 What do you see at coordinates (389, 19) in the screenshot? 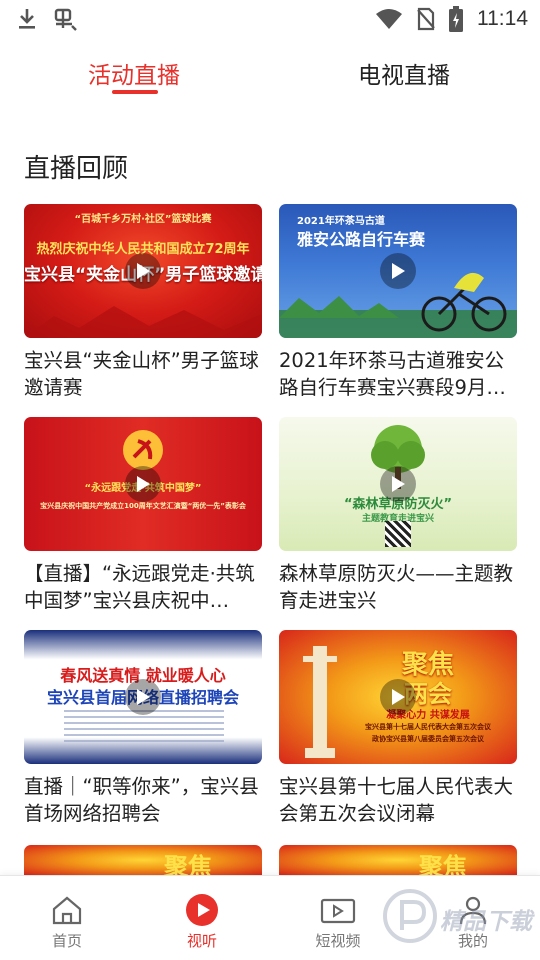
I see `wifi-icon` at bounding box center [389, 19].